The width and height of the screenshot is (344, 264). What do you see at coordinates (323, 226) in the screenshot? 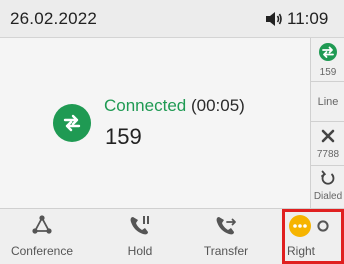
I see `next-page-icon` at bounding box center [323, 226].